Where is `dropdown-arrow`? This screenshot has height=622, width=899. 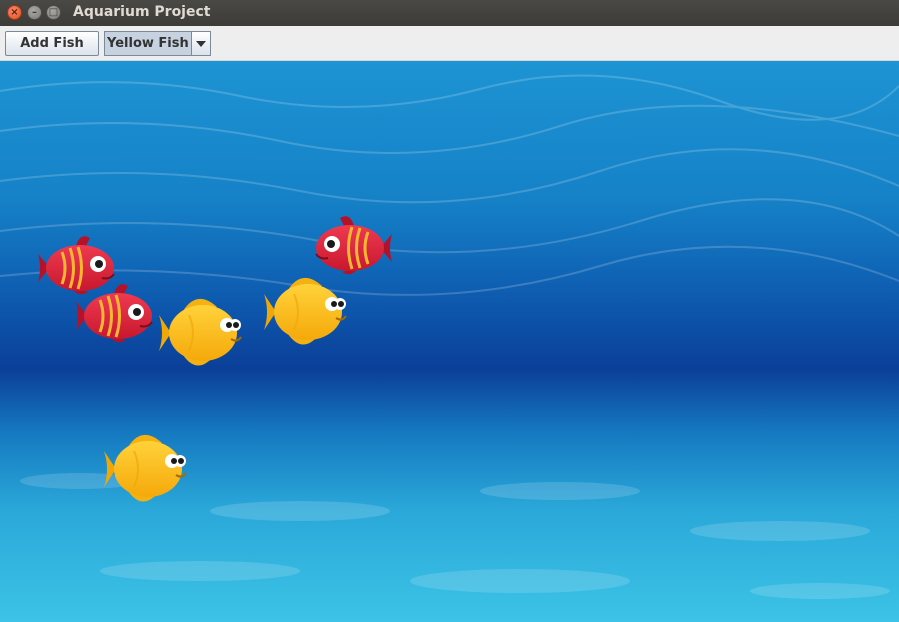 dropdown-arrow is located at coordinates (200, 43).